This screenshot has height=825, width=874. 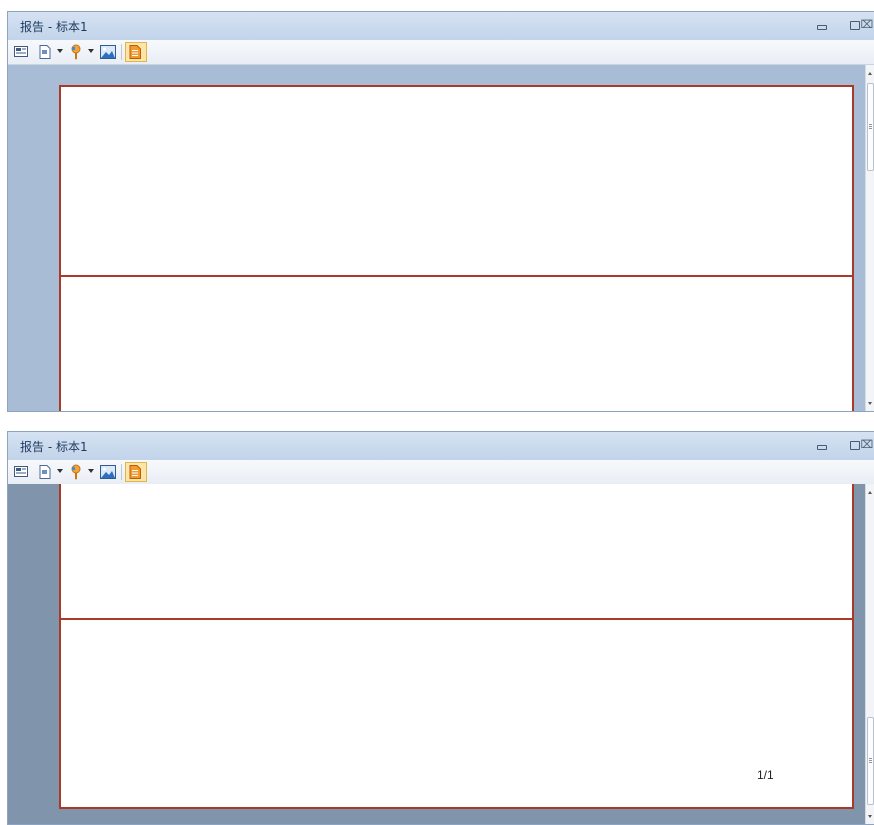 What do you see at coordinates (765, 775) in the screenshot?
I see `page-number: 1/1` at bounding box center [765, 775].